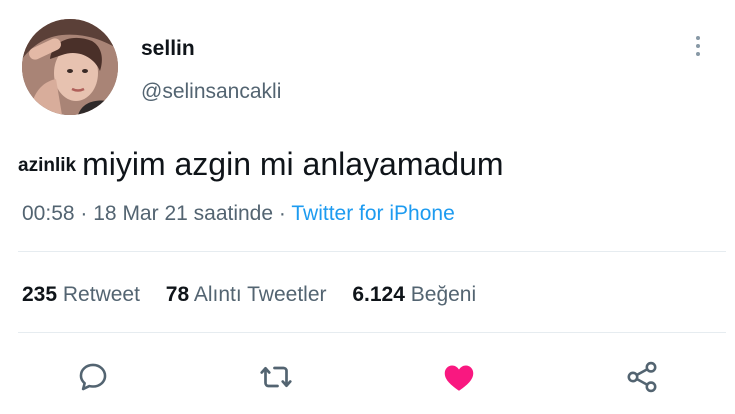 The height and width of the screenshot is (414, 735). I want to click on sticker-text: azinlik, so click(47, 165).